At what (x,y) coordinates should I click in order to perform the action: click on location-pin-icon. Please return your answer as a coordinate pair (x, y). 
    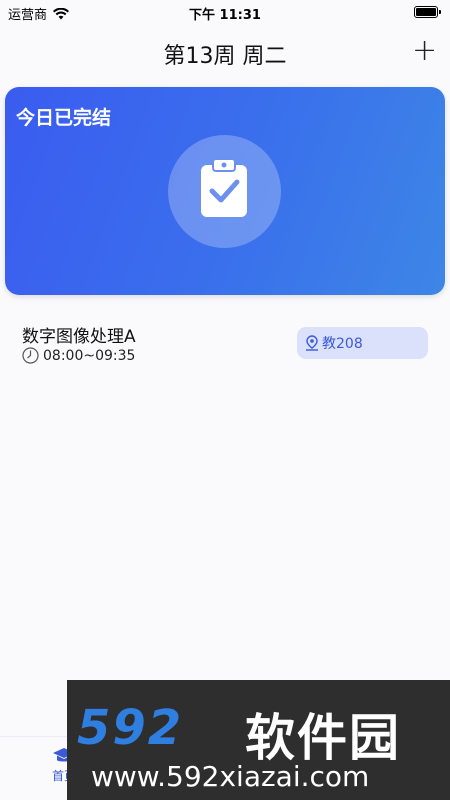
    Looking at the image, I should click on (312, 343).